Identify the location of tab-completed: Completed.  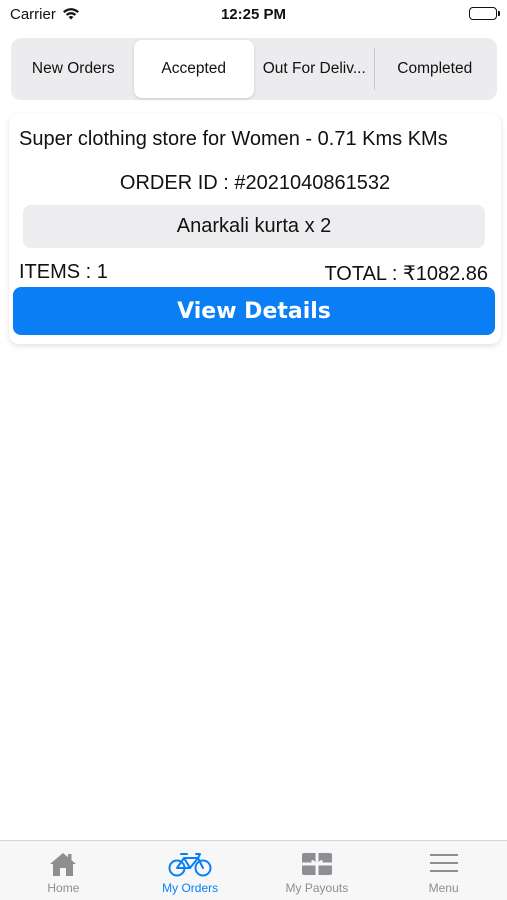
(435, 69).